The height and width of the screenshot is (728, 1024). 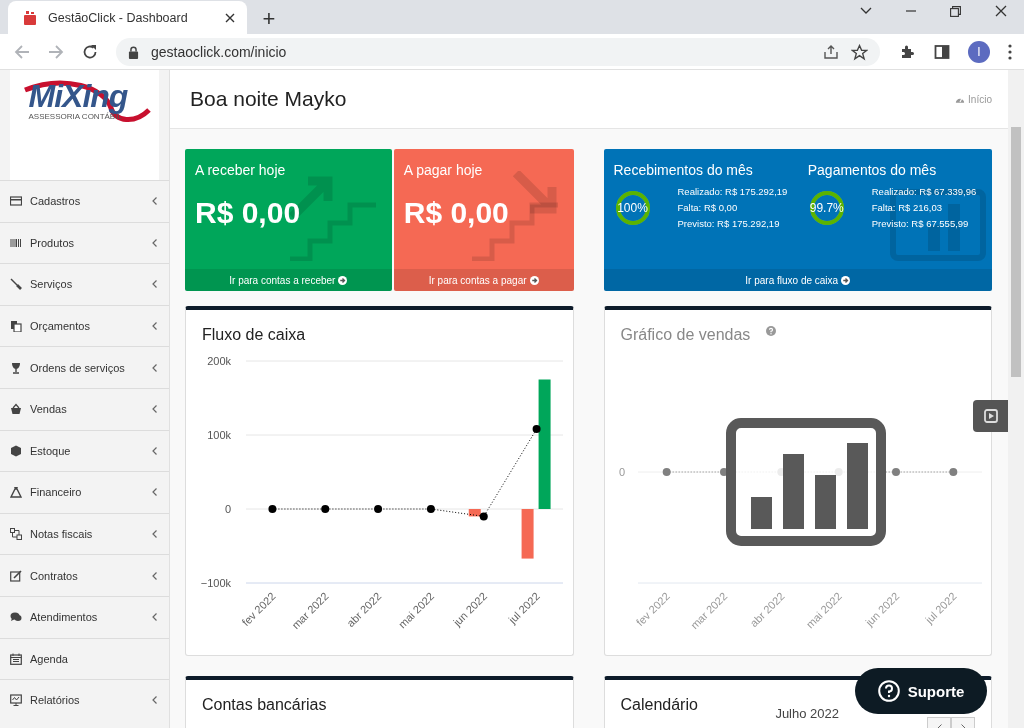 I want to click on sidebar-item: Vendas, so click(x=84, y=408).